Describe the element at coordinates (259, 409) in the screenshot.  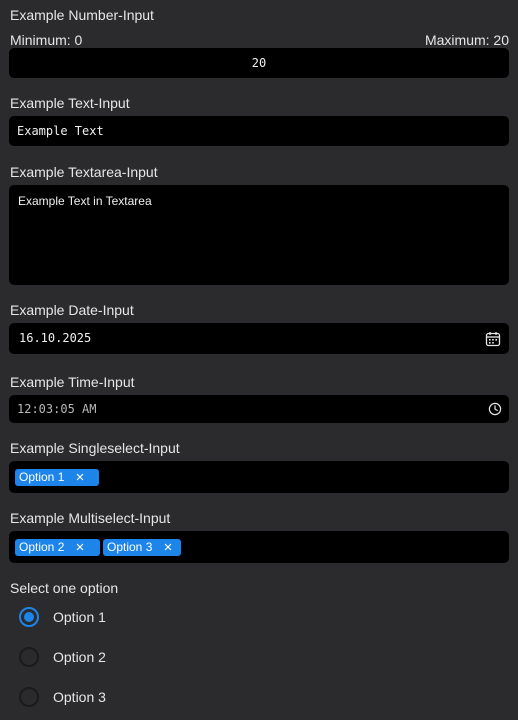
I see `time-input: 12:03:05 AM` at that location.